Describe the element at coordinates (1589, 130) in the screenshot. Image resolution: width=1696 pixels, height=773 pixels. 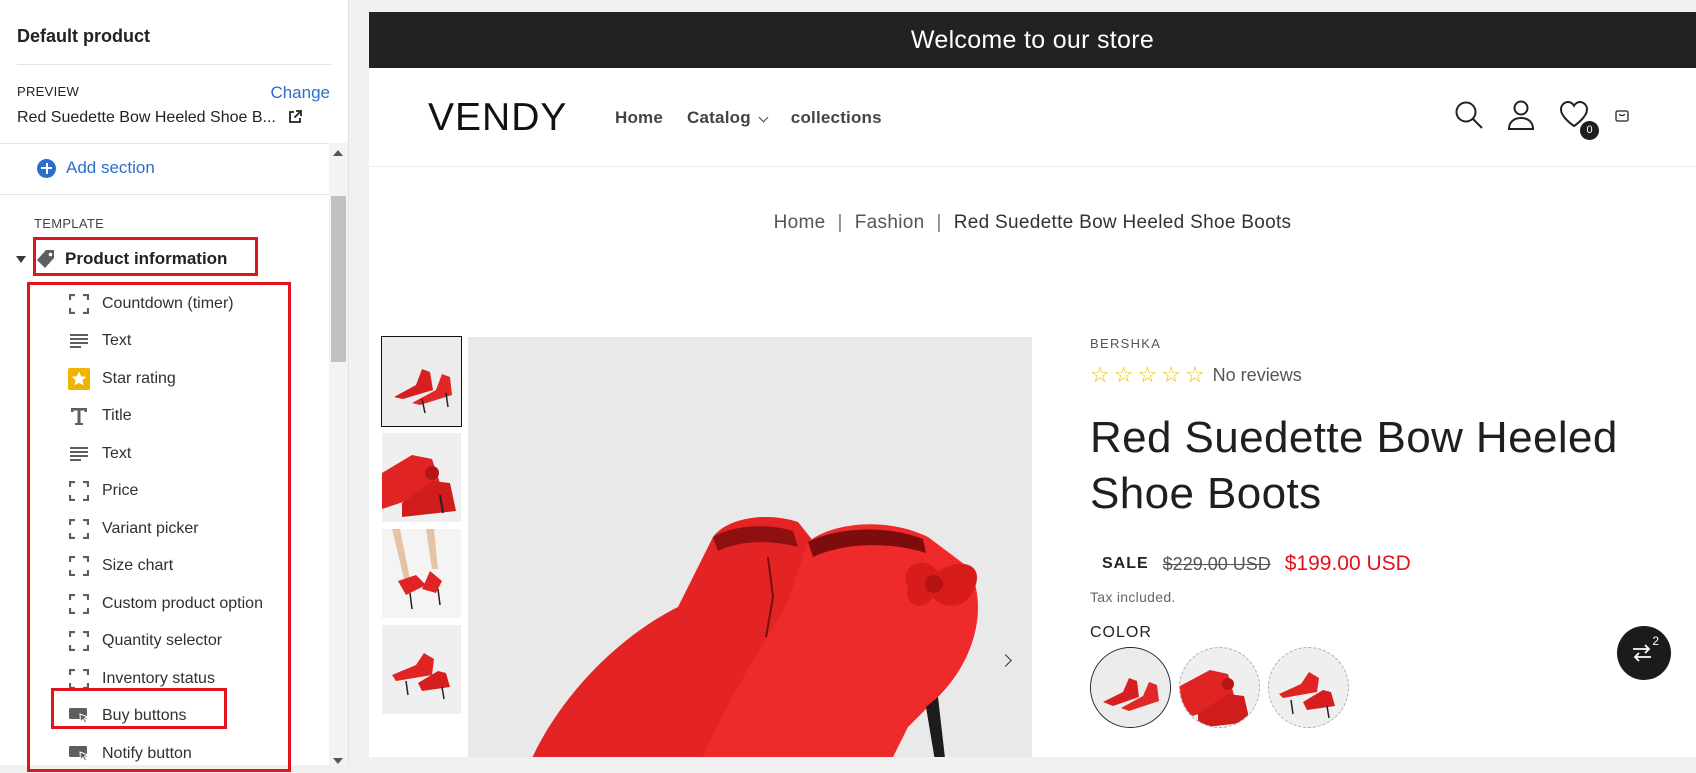
I see `wishlist-count-badge: 0` at that location.